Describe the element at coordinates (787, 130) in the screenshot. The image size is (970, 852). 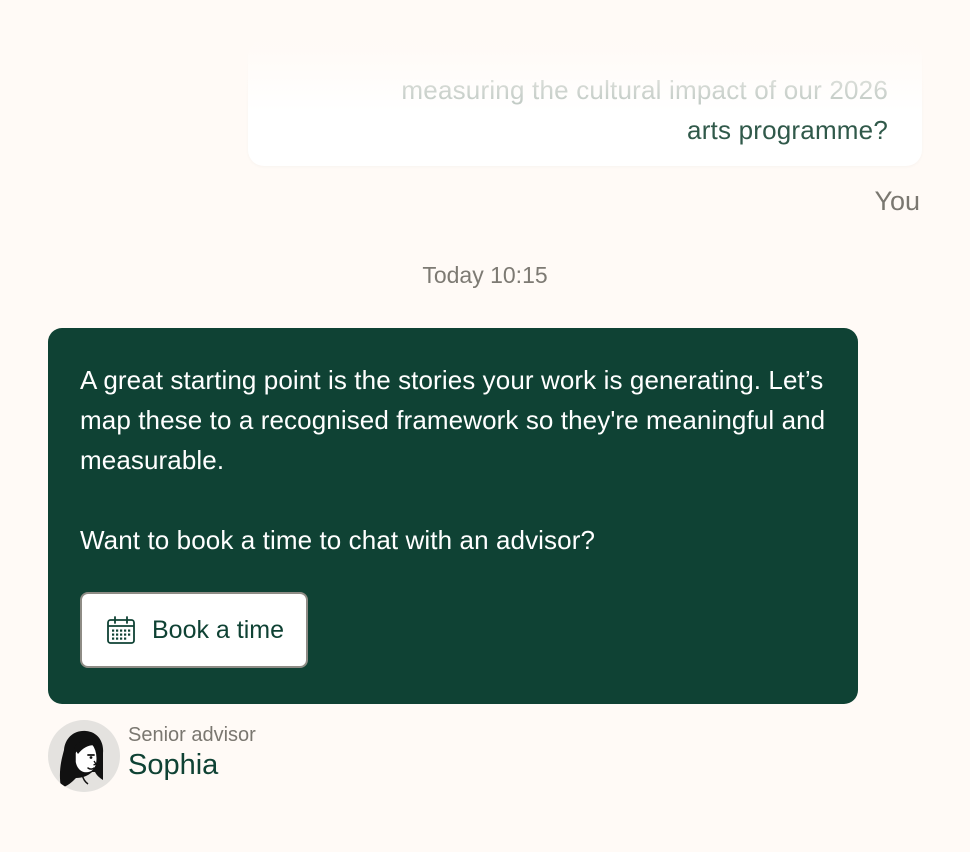
I see `user-message-line: arts programme?` at that location.